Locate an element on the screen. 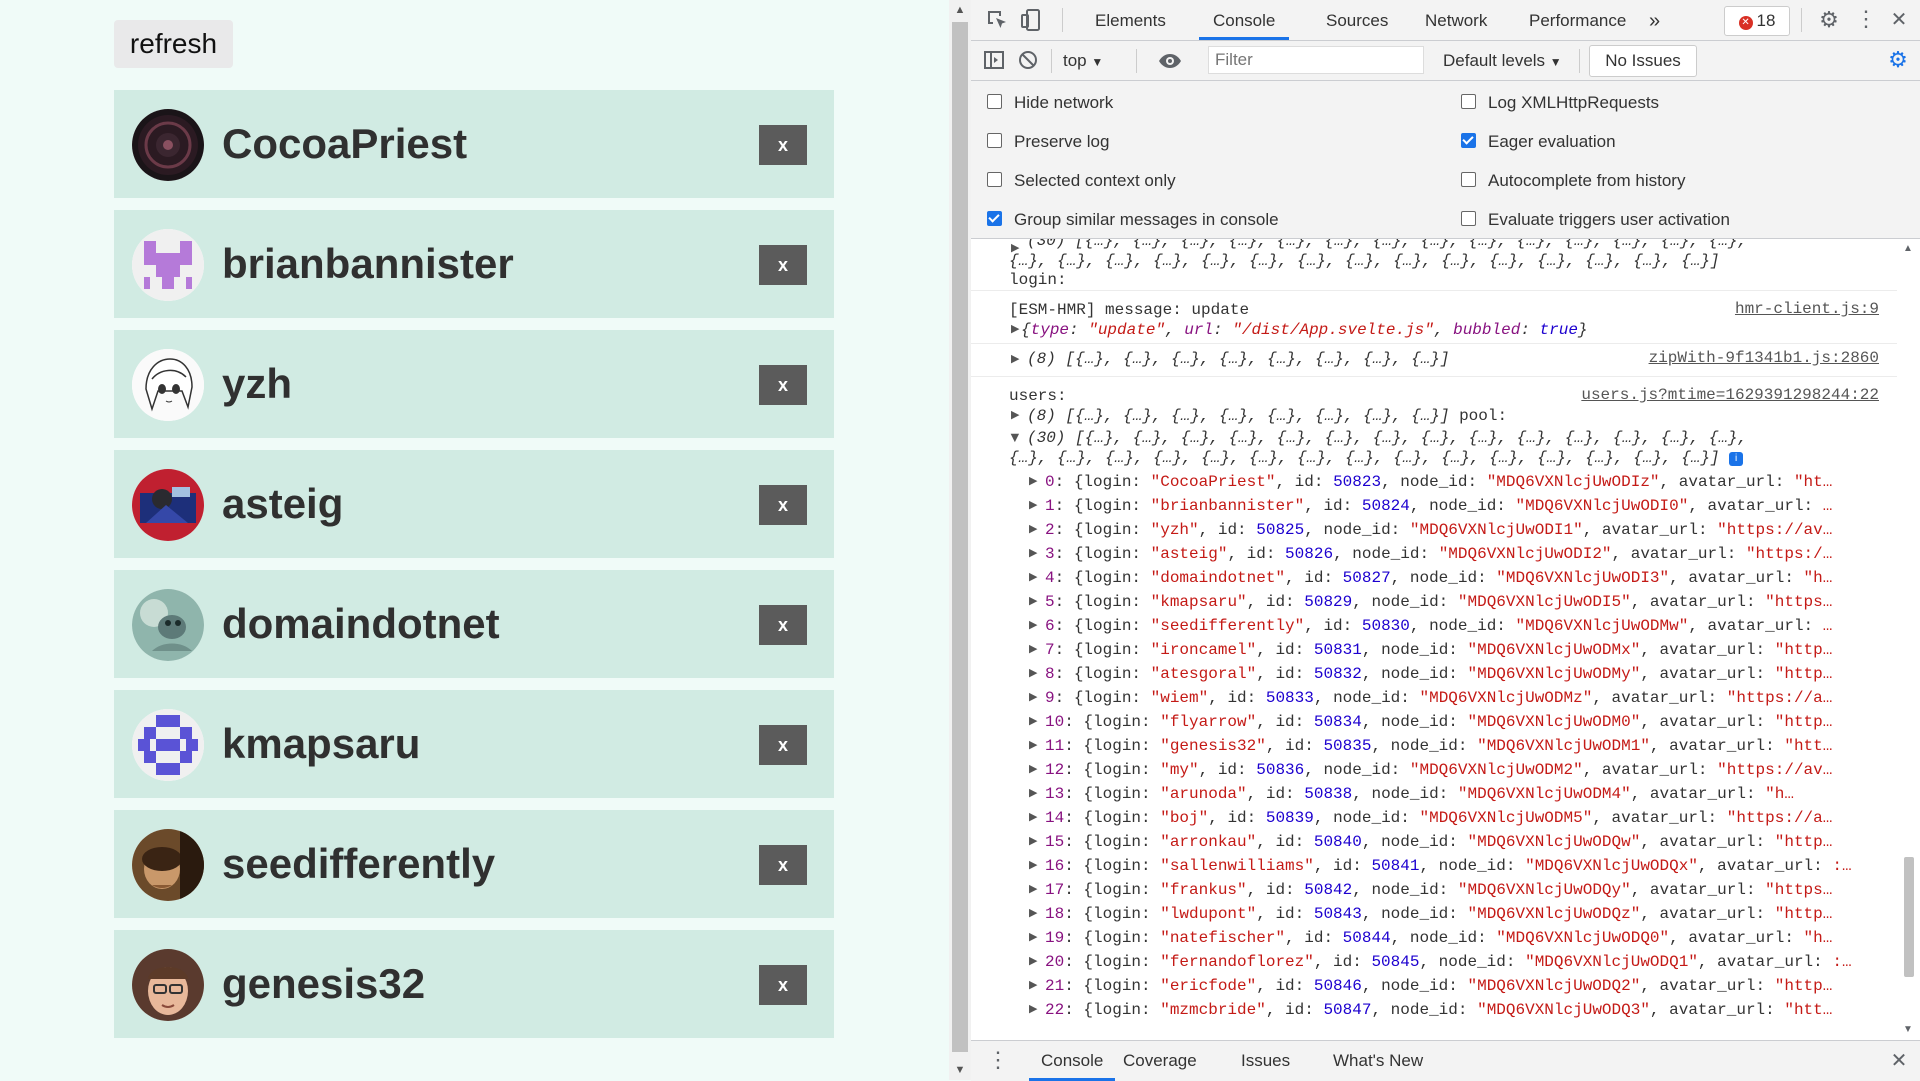 Image resolution: width=1920 pixels, height=1081 pixels. more-tabs-button: » is located at coordinates (1654, 20).